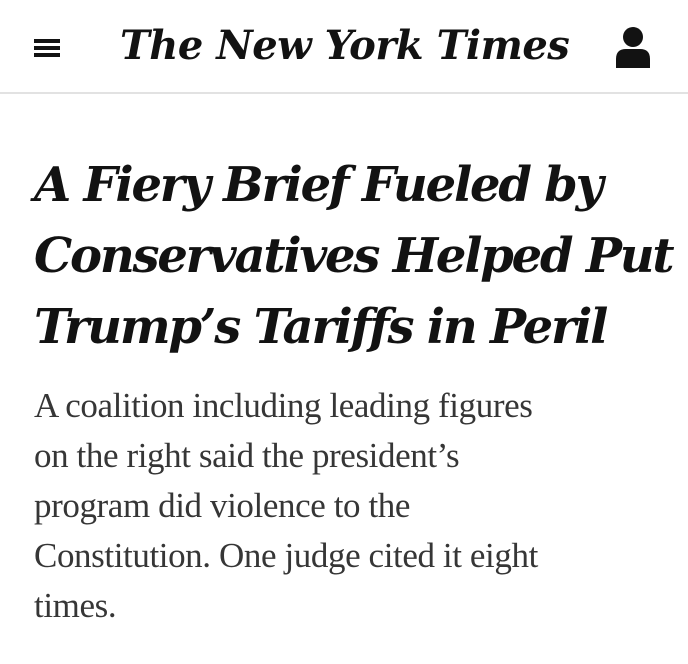 Image resolution: width=688 pixels, height=664 pixels. I want to click on menu-bar-top, so click(47, 41).